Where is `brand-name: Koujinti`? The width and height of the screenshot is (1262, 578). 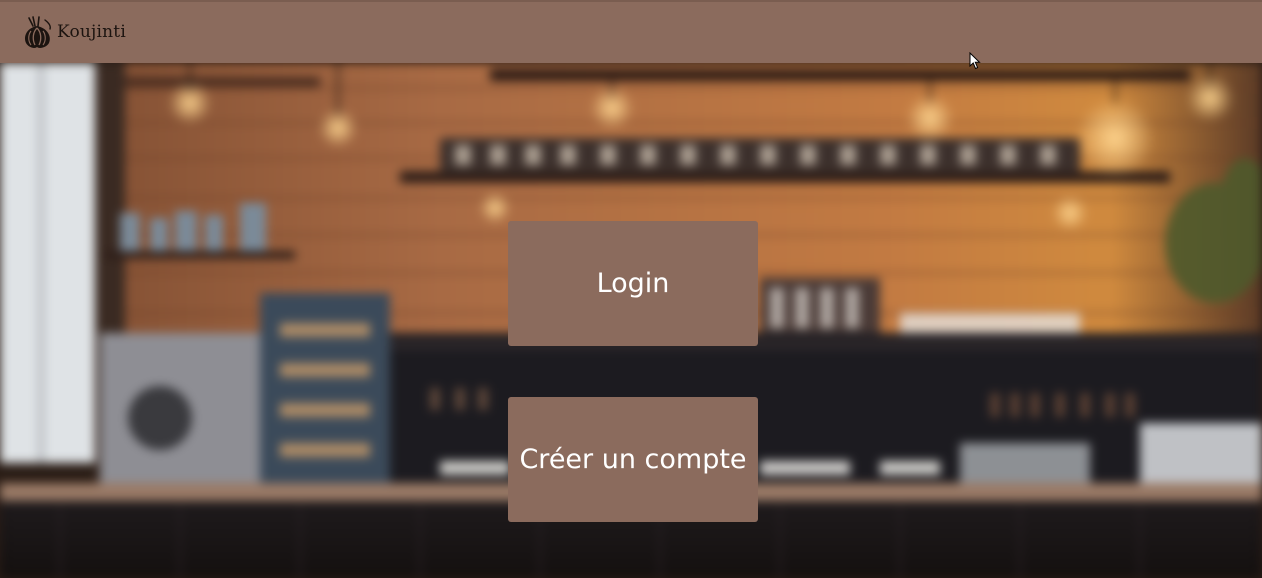 brand-name: Koujinti is located at coordinates (91, 31).